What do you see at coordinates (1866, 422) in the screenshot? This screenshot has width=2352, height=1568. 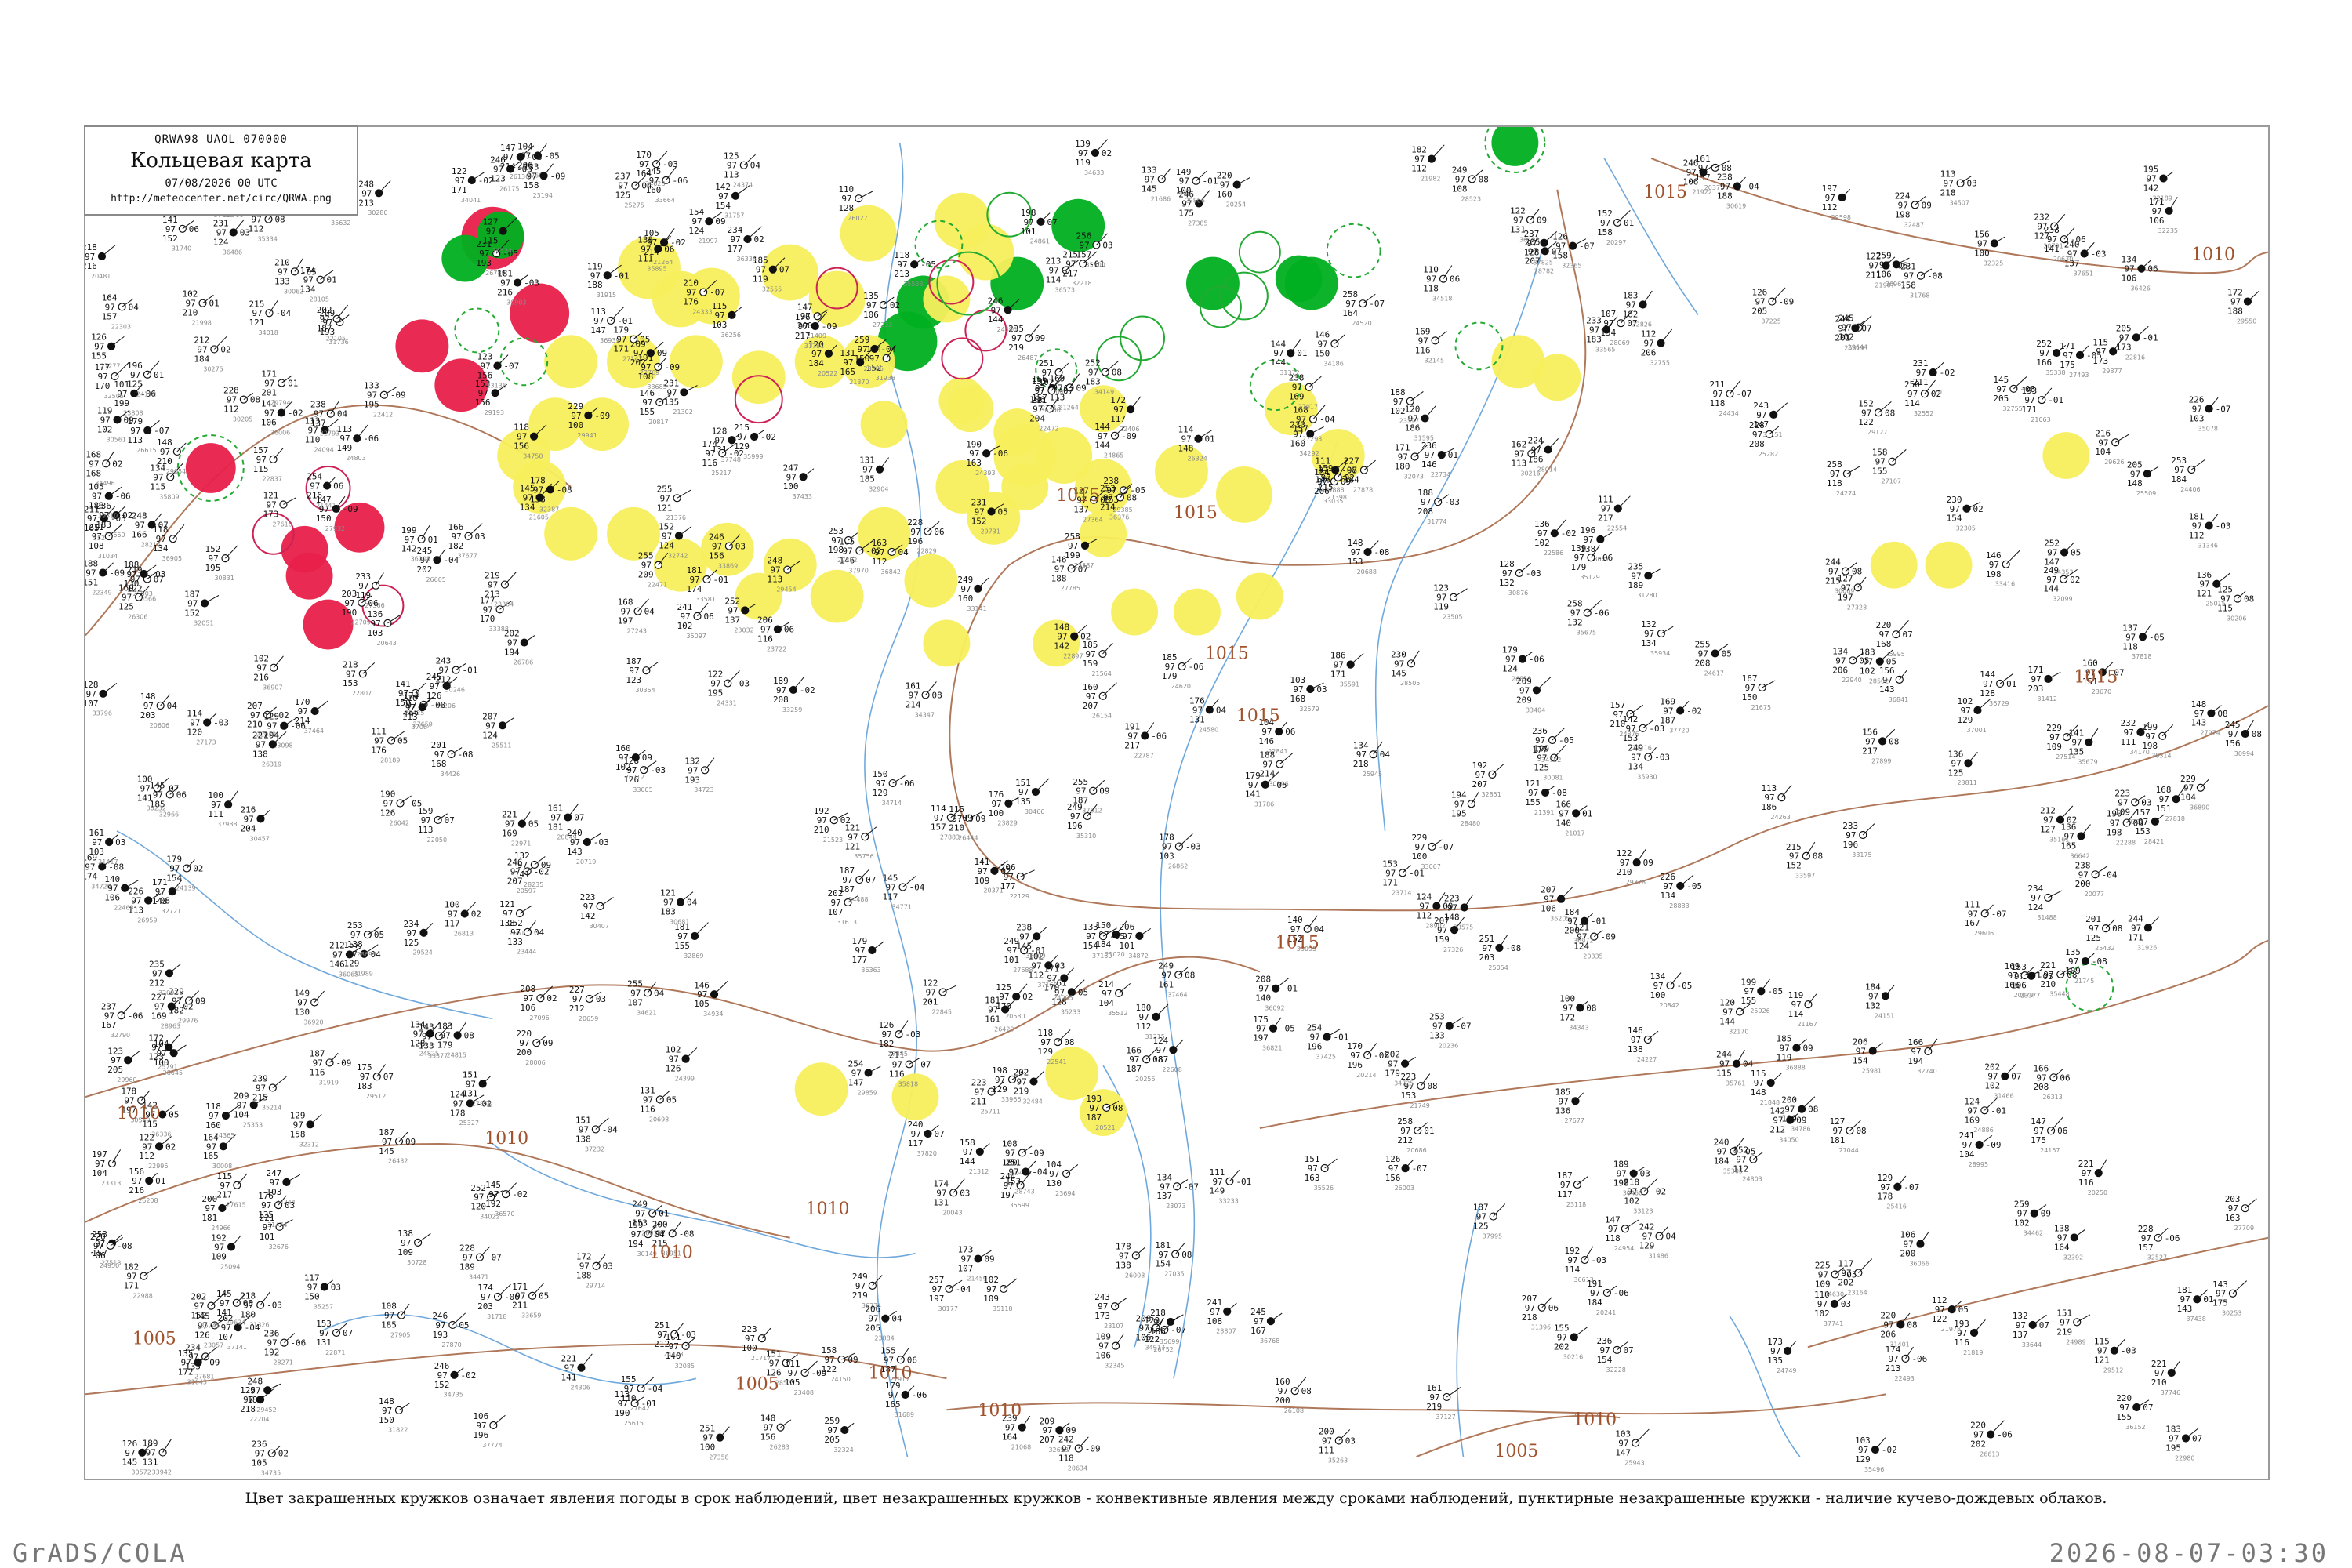 I see `station-dewpoint: 122` at bounding box center [1866, 422].